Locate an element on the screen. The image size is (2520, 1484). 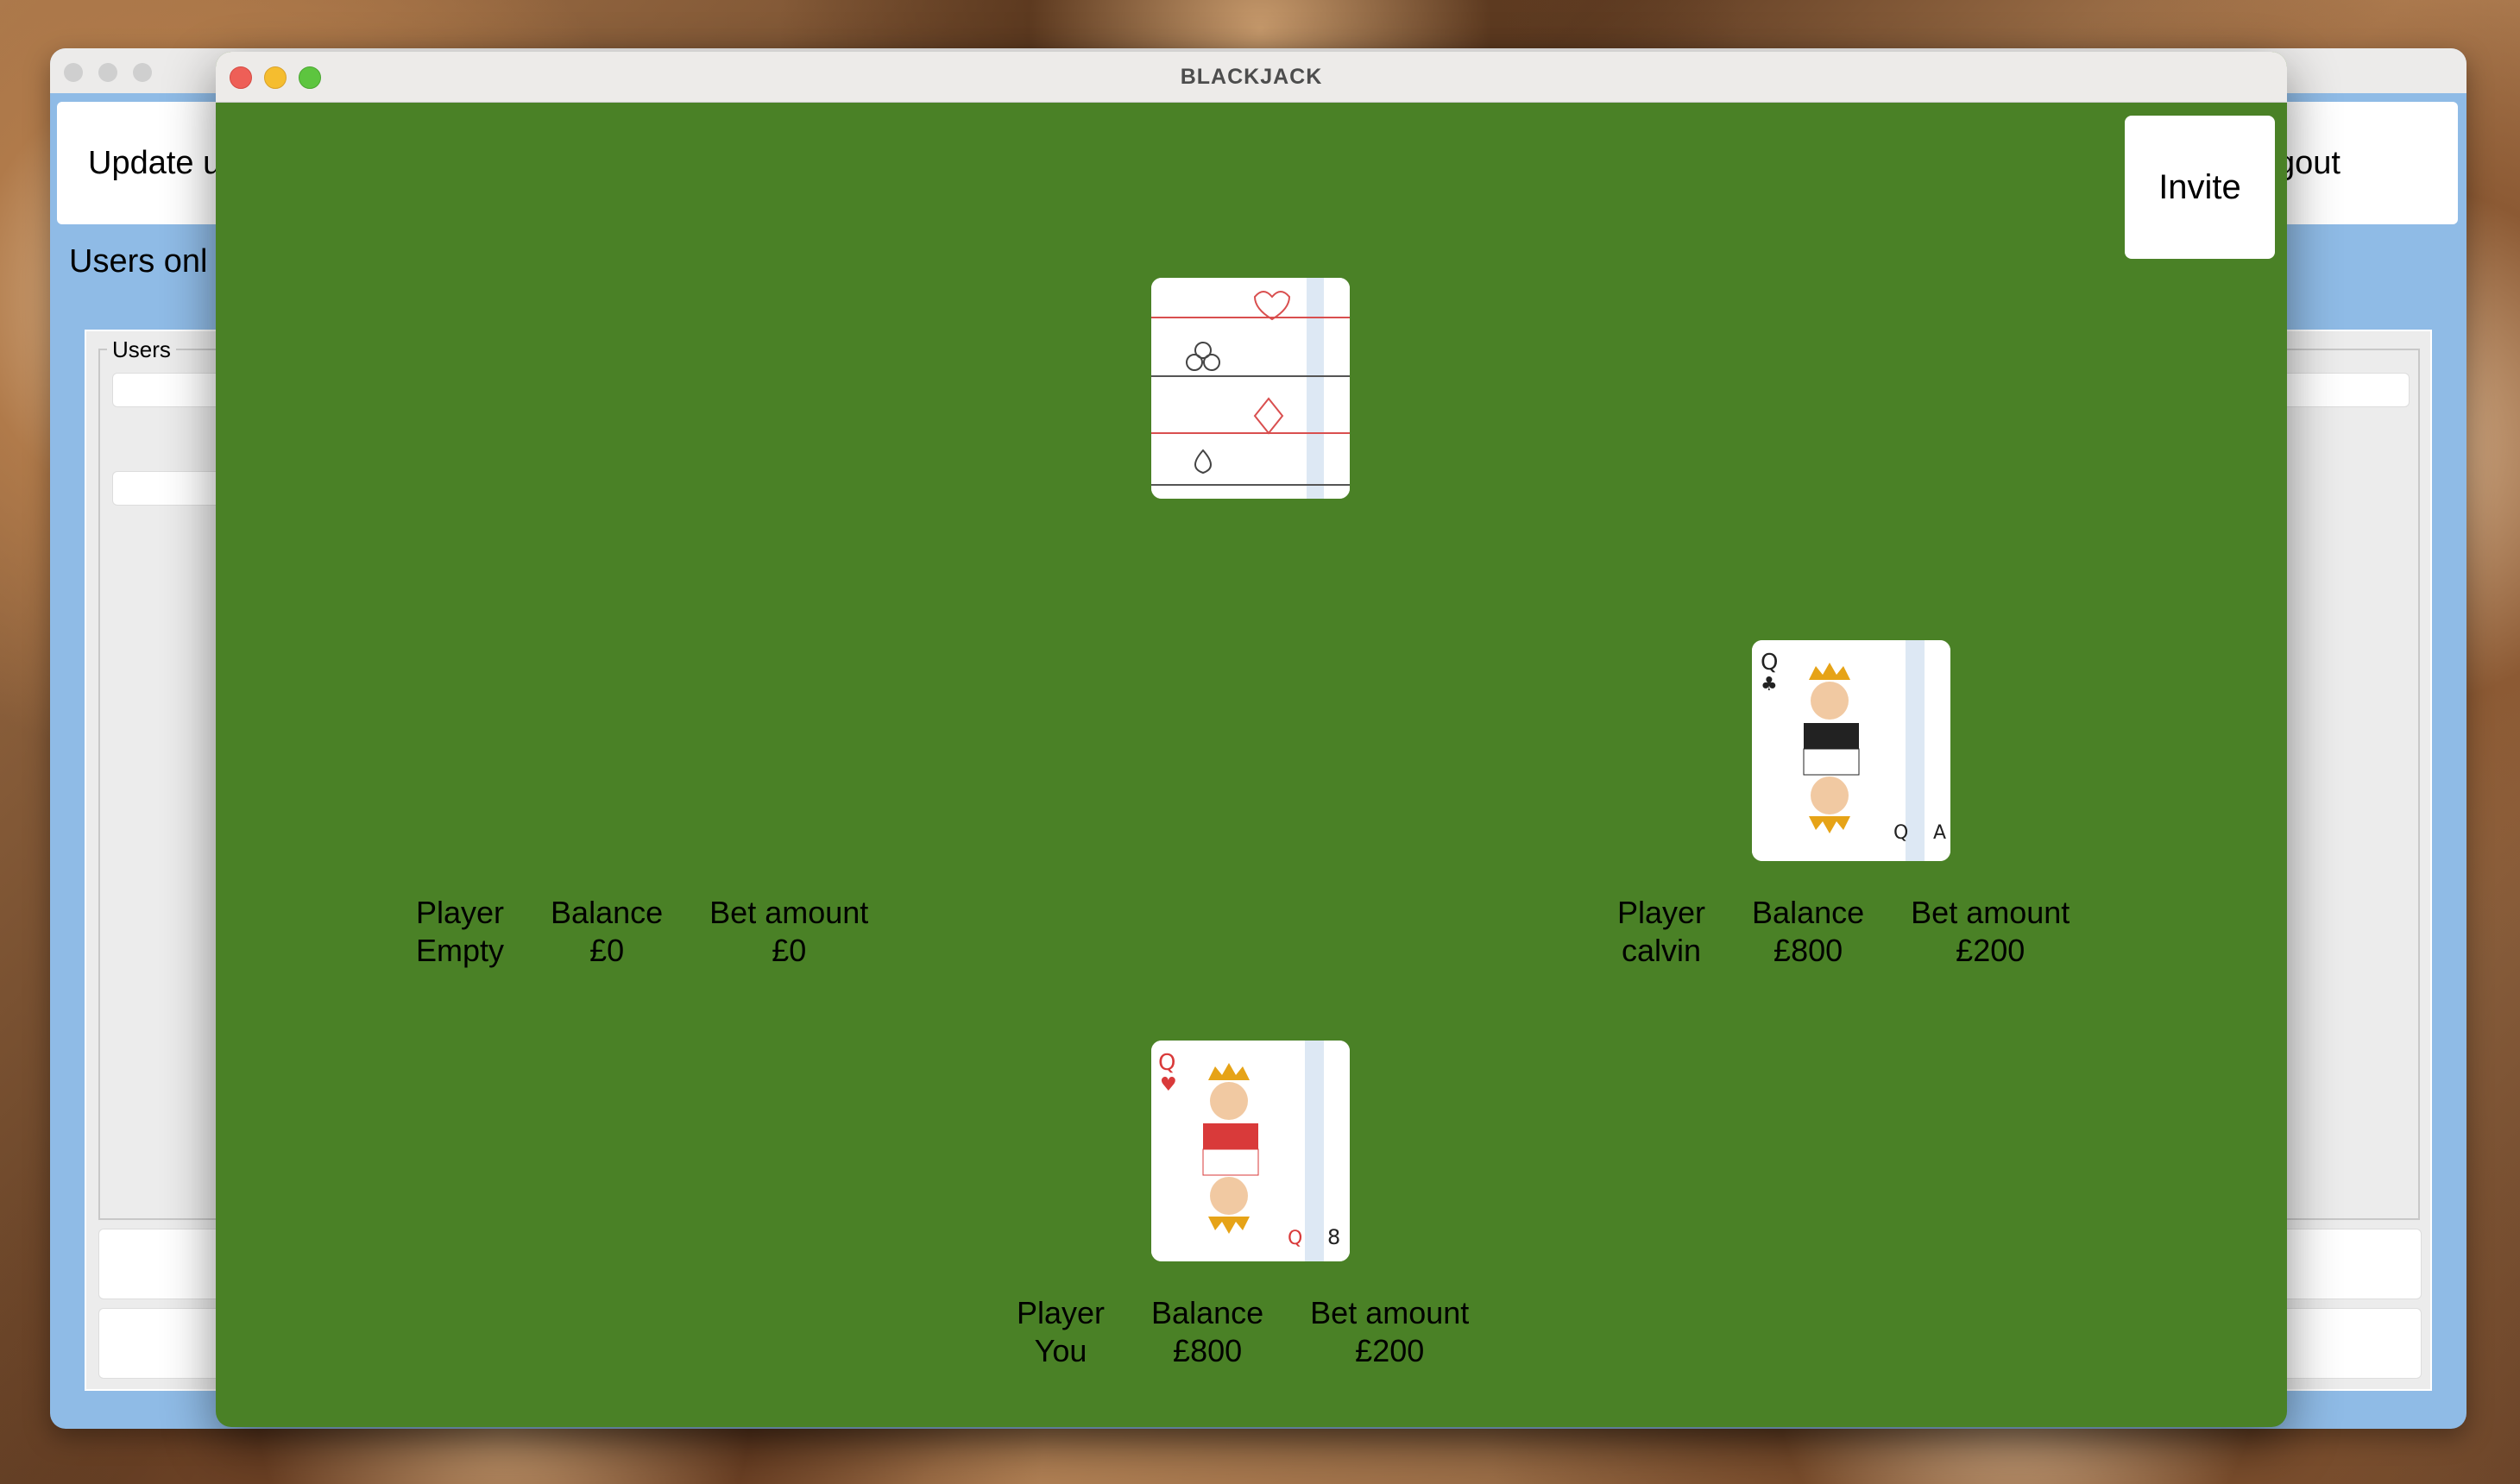
player-name: calvin is located at coordinates (1662, 950).